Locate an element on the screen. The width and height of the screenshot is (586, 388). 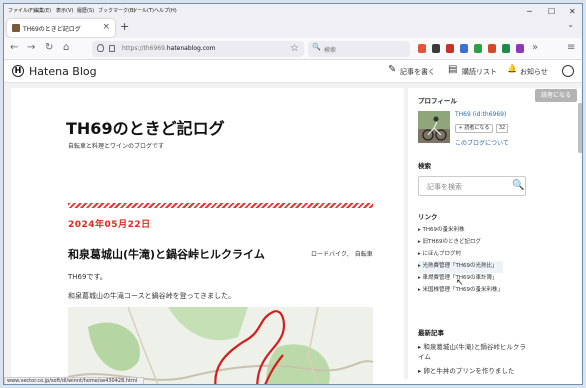
menu-bookmarks: ブックマーク(B) is located at coordinates (116, 10).